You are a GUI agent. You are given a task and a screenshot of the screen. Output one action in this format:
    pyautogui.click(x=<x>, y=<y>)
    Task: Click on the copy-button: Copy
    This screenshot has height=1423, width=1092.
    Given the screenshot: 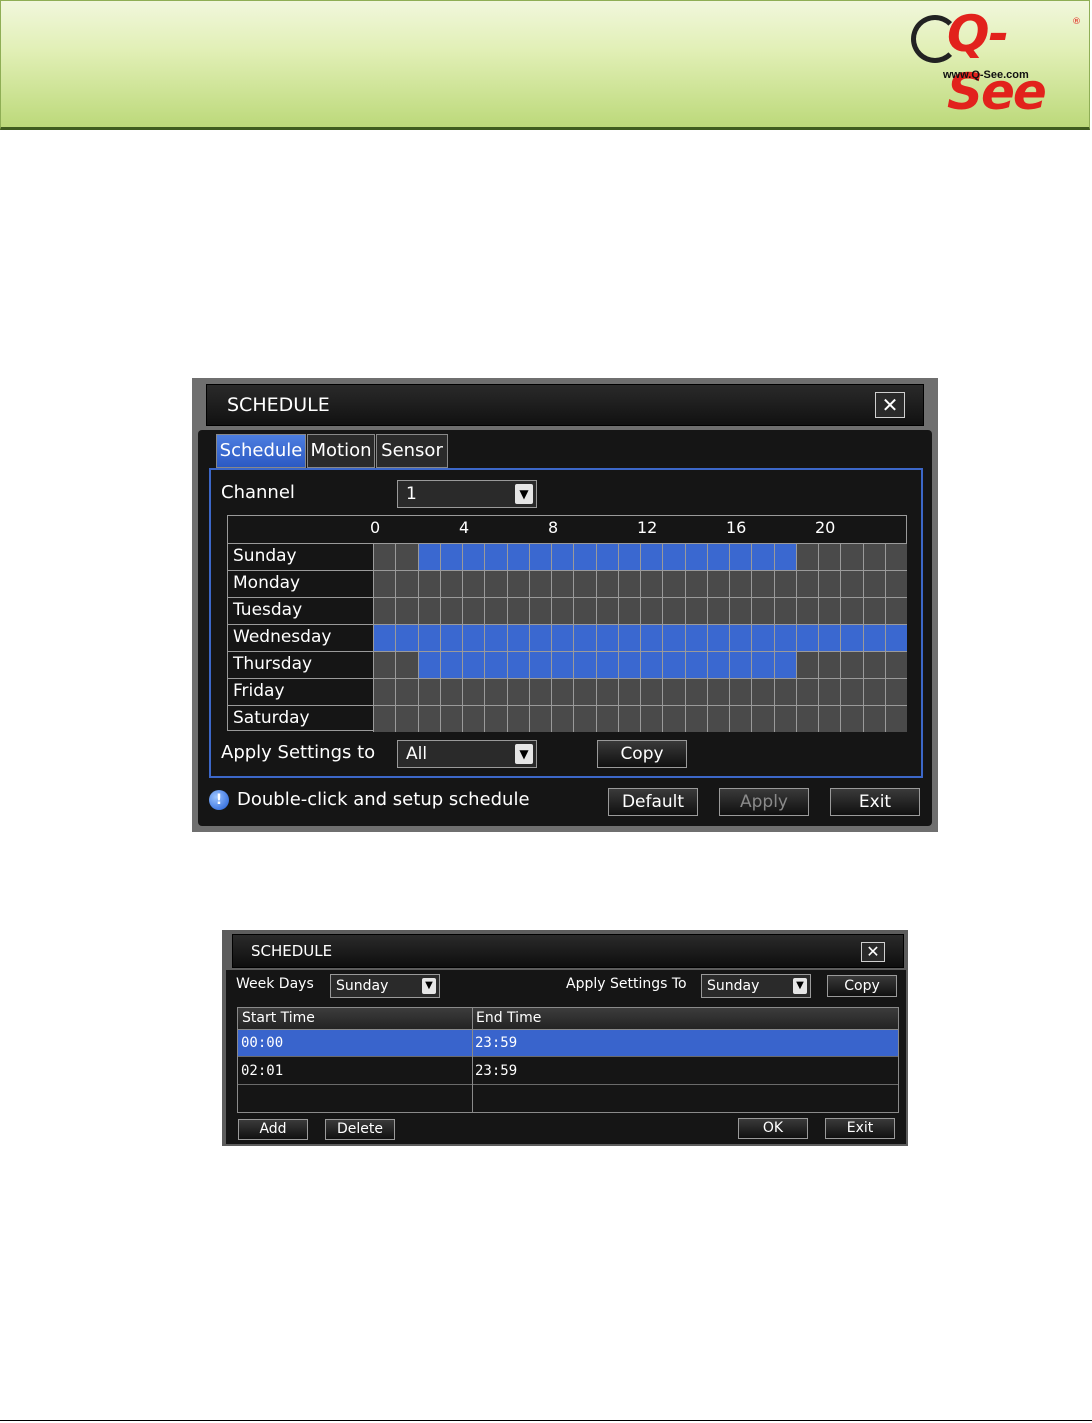 What is the action you would take?
    pyautogui.click(x=862, y=986)
    